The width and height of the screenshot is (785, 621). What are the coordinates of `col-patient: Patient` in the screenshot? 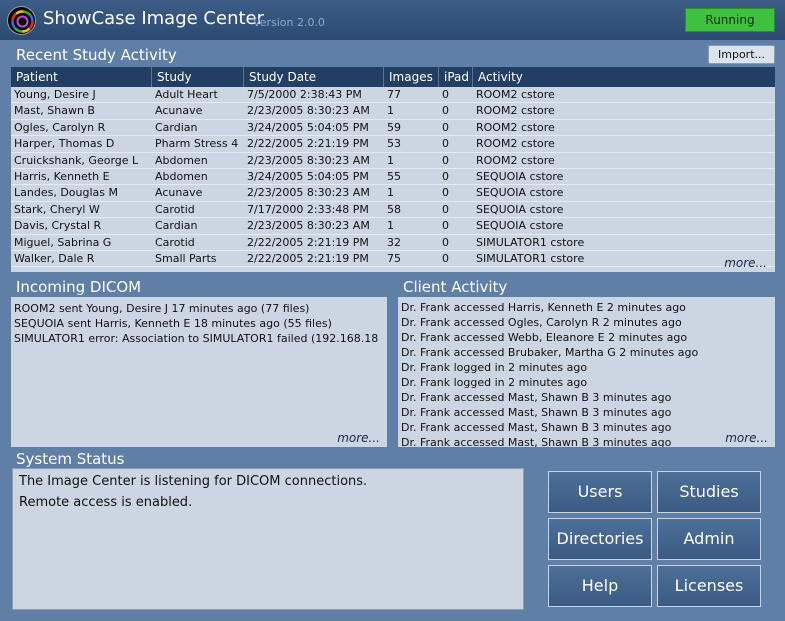 It's located at (81, 77).